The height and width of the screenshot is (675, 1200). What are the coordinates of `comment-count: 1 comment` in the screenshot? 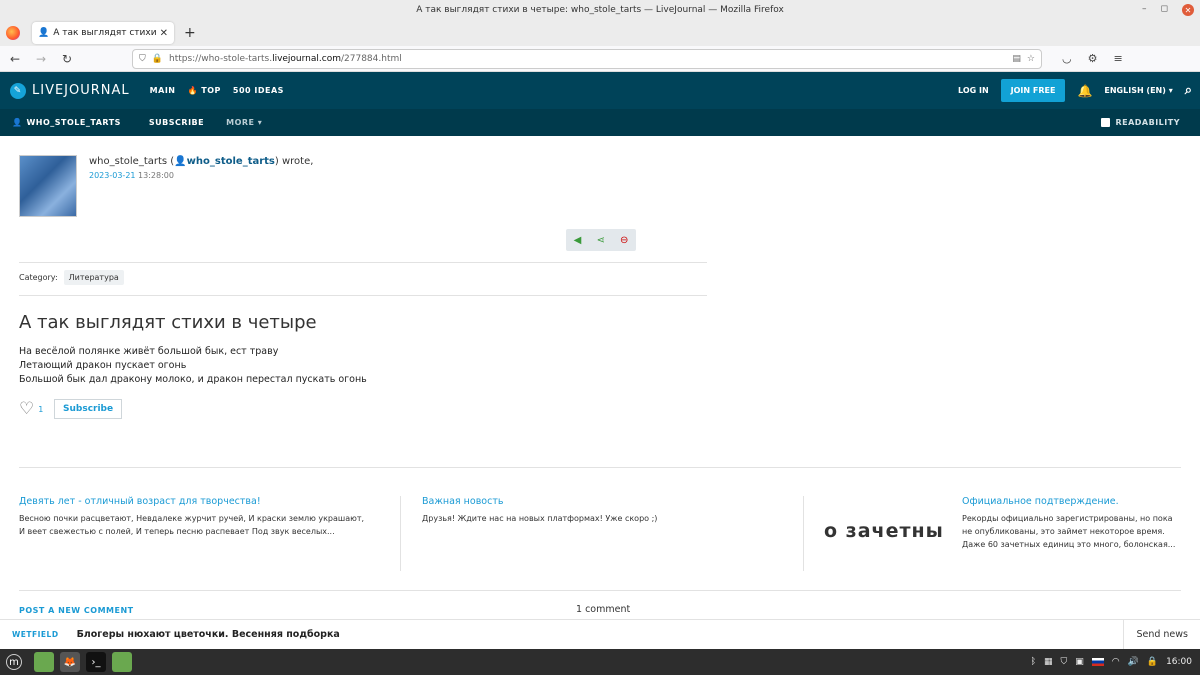 It's located at (603, 609).